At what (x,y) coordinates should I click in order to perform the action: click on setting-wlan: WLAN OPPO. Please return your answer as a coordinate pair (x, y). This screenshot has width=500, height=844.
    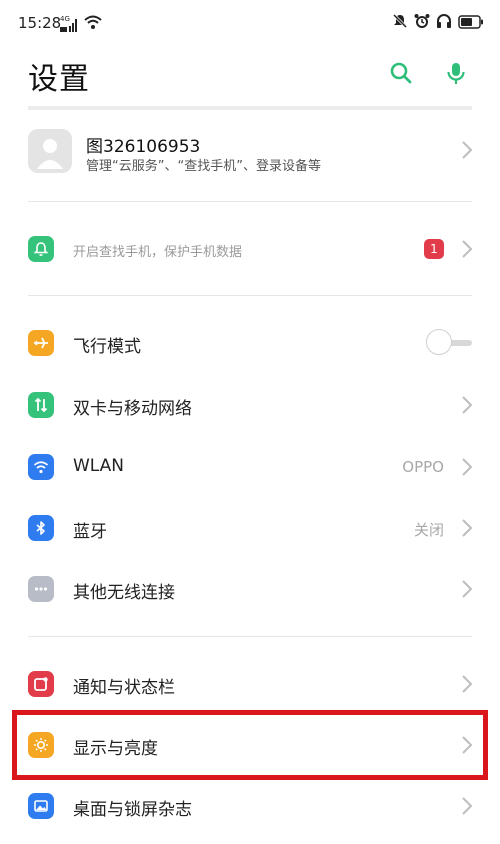
    Looking at the image, I should click on (250, 468).